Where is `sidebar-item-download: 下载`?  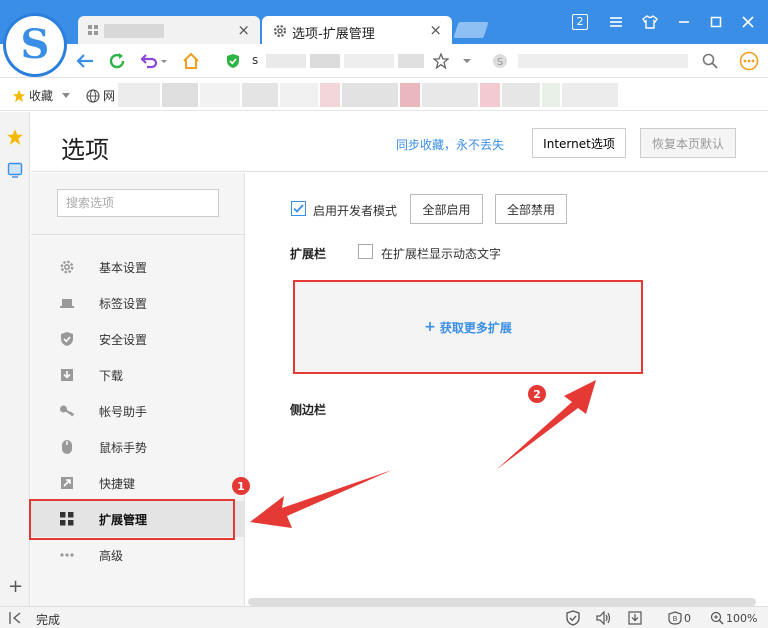
sidebar-item-download: 下载 is located at coordinates (138, 375).